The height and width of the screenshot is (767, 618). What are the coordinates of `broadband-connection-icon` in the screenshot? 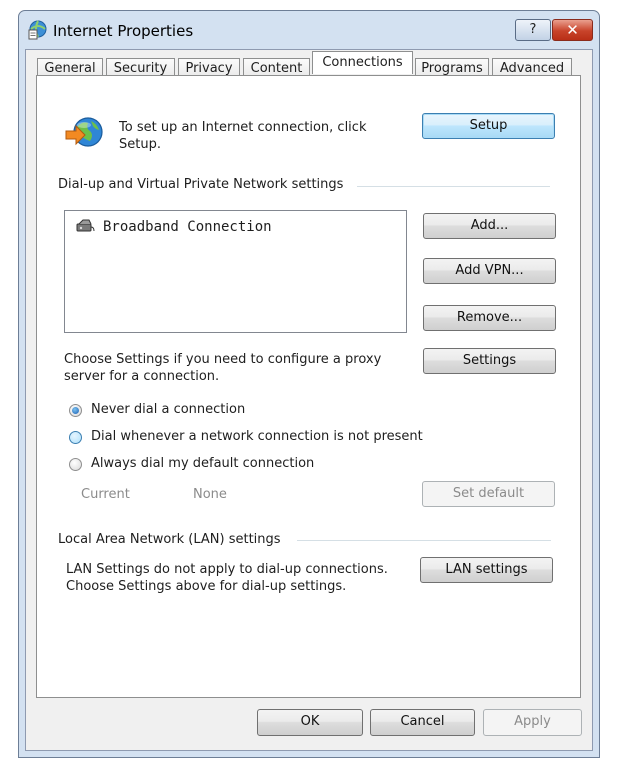 It's located at (85, 225).